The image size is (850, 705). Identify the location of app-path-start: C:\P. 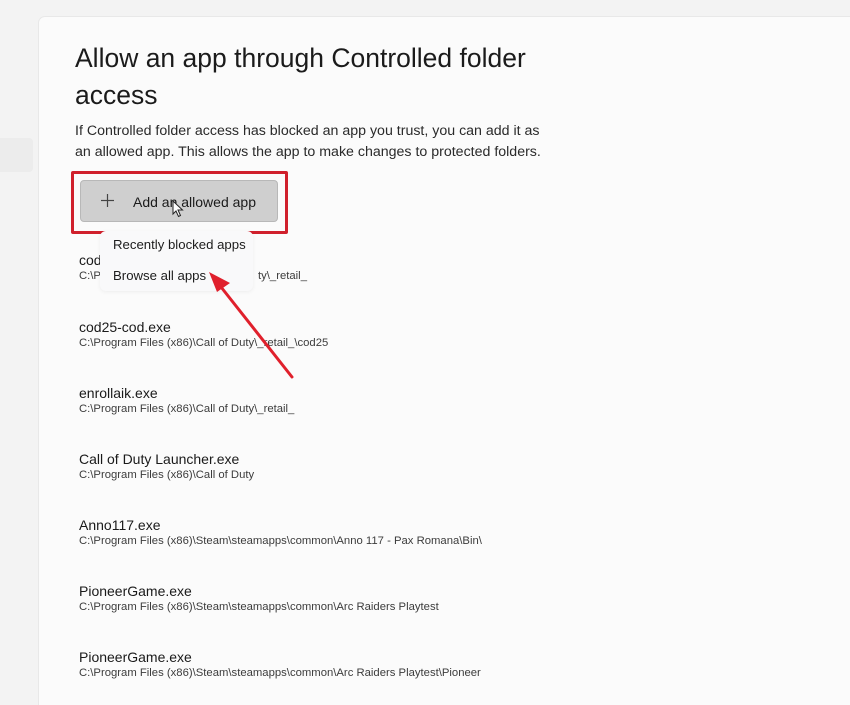
(90, 276).